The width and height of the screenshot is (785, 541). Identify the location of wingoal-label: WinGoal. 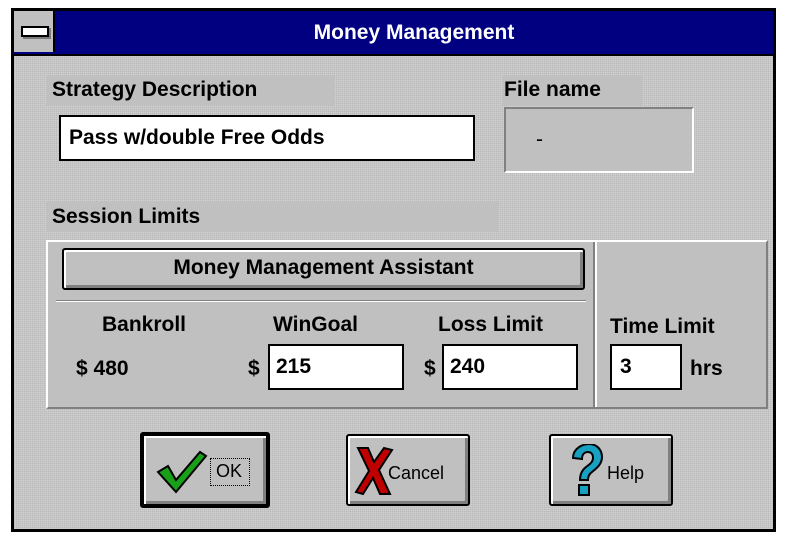
(315, 324).